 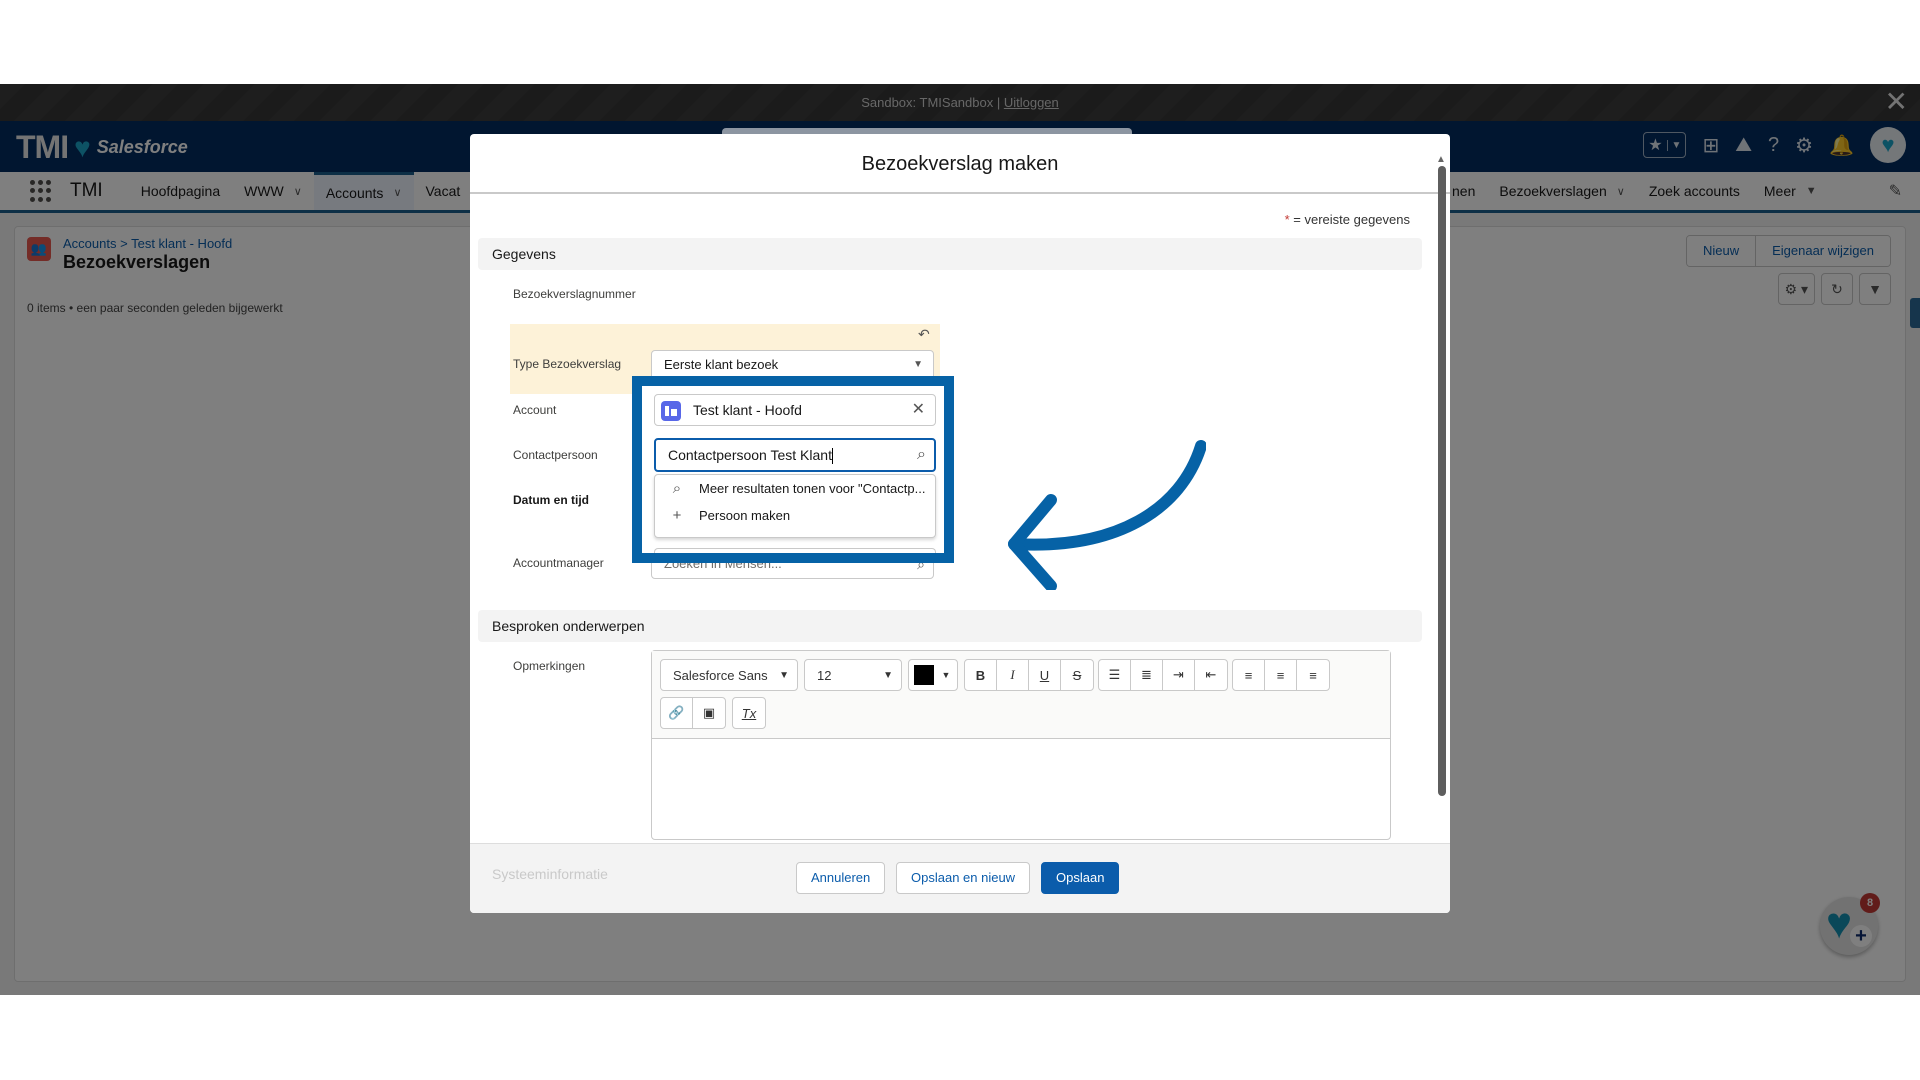 I want to click on save-button: Opslaan, so click(x=1080, y=878).